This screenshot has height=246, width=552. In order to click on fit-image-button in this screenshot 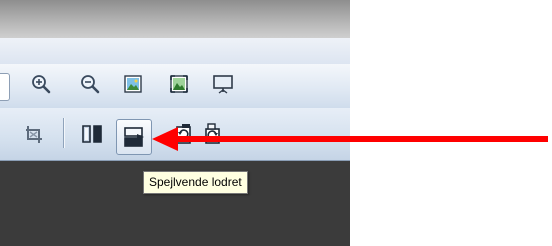, I will do `click(133, 84)`.